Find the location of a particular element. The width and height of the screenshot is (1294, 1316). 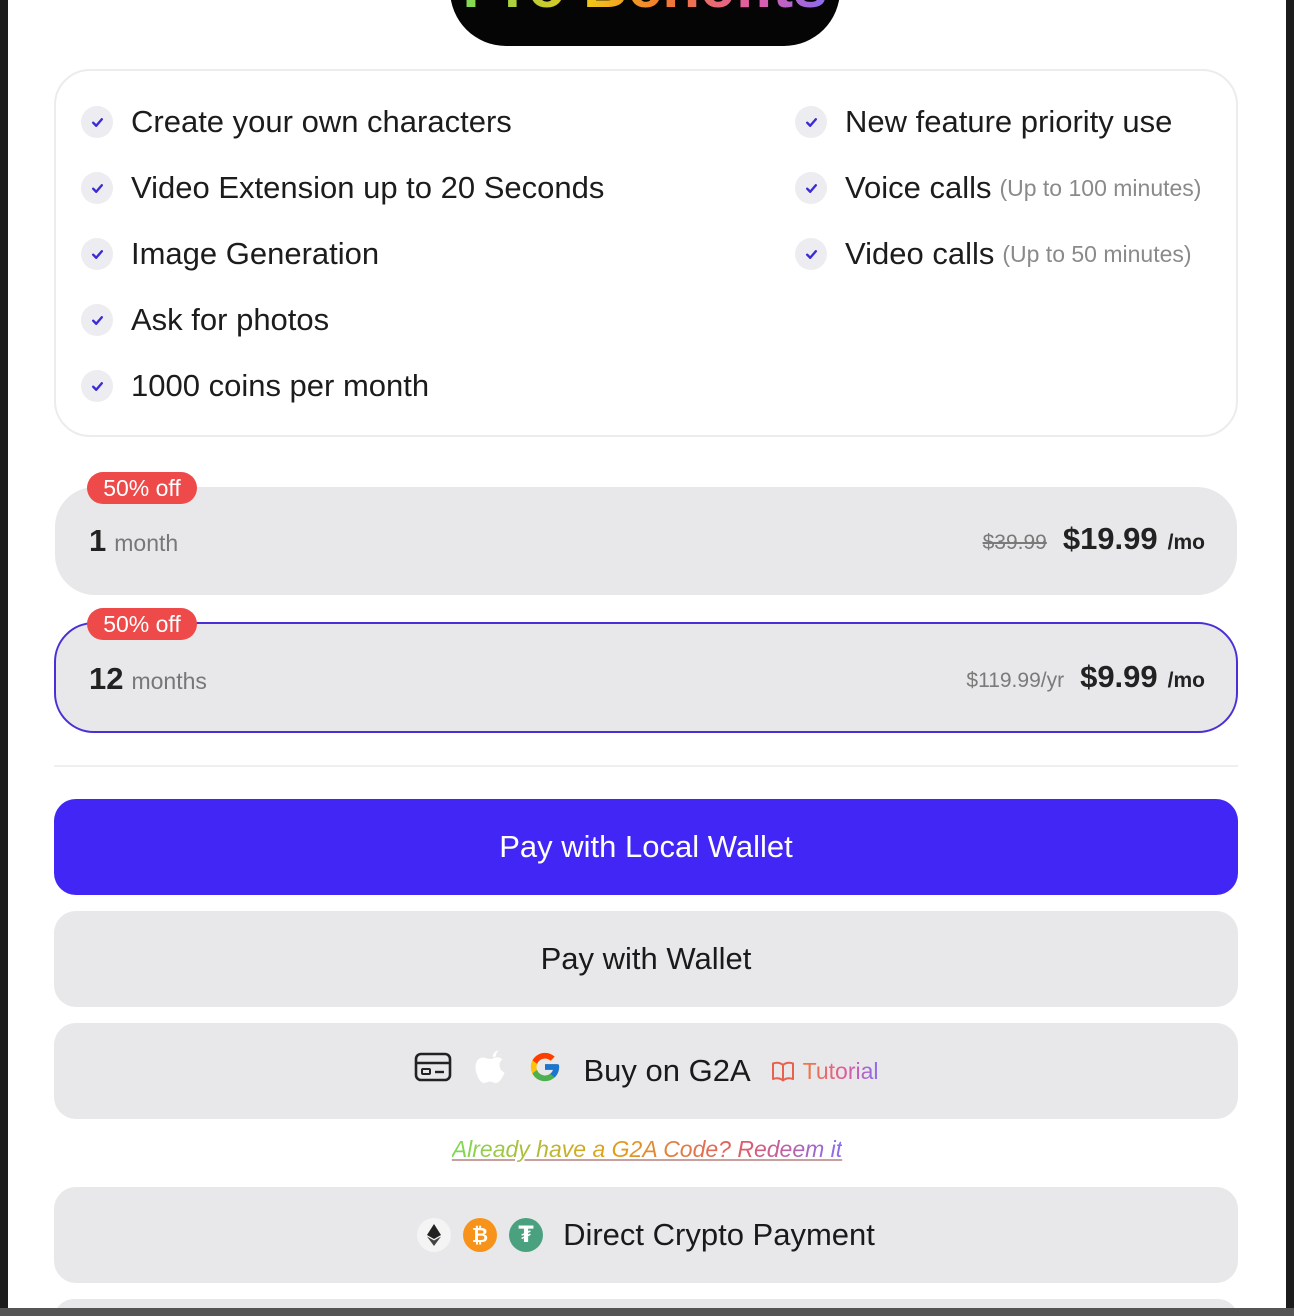

crypto-label: Direct Crypto Payment is located at coordinates (719, 1234).